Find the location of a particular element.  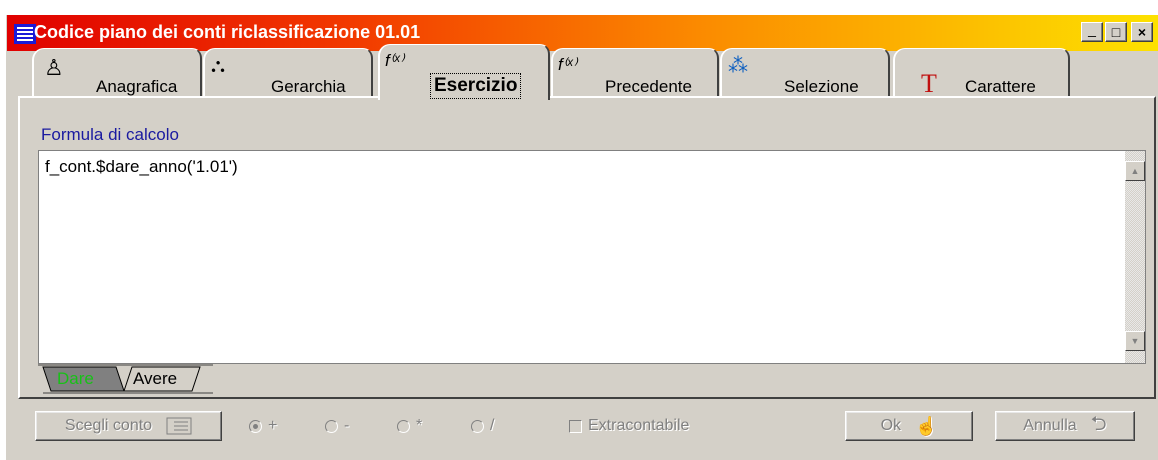

tab-label: Anagrafica is located at coordinates (137, 86).